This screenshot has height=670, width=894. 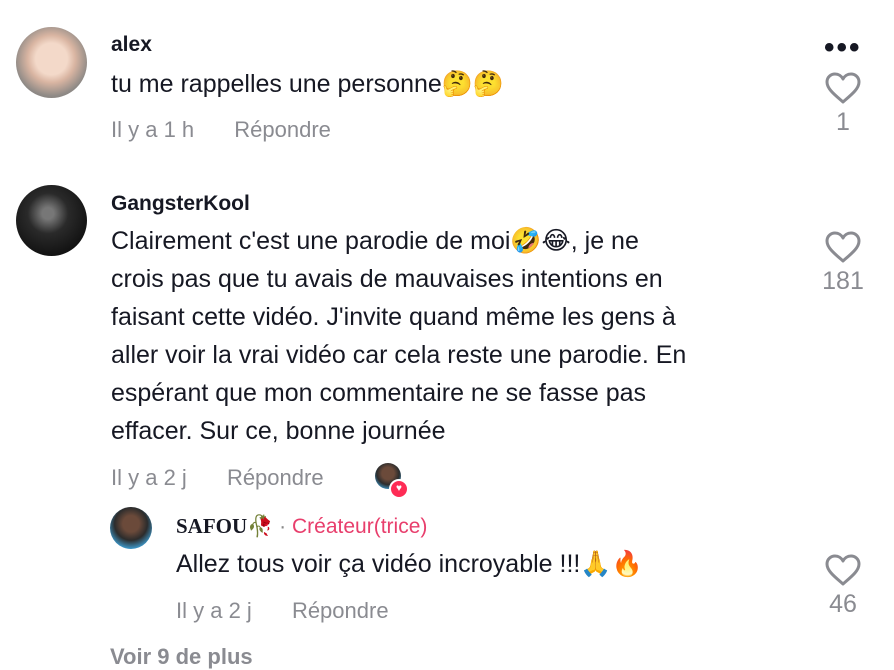 I want to click on comment-timestamp: Il y a 2 j, so click(x=149, y=477).